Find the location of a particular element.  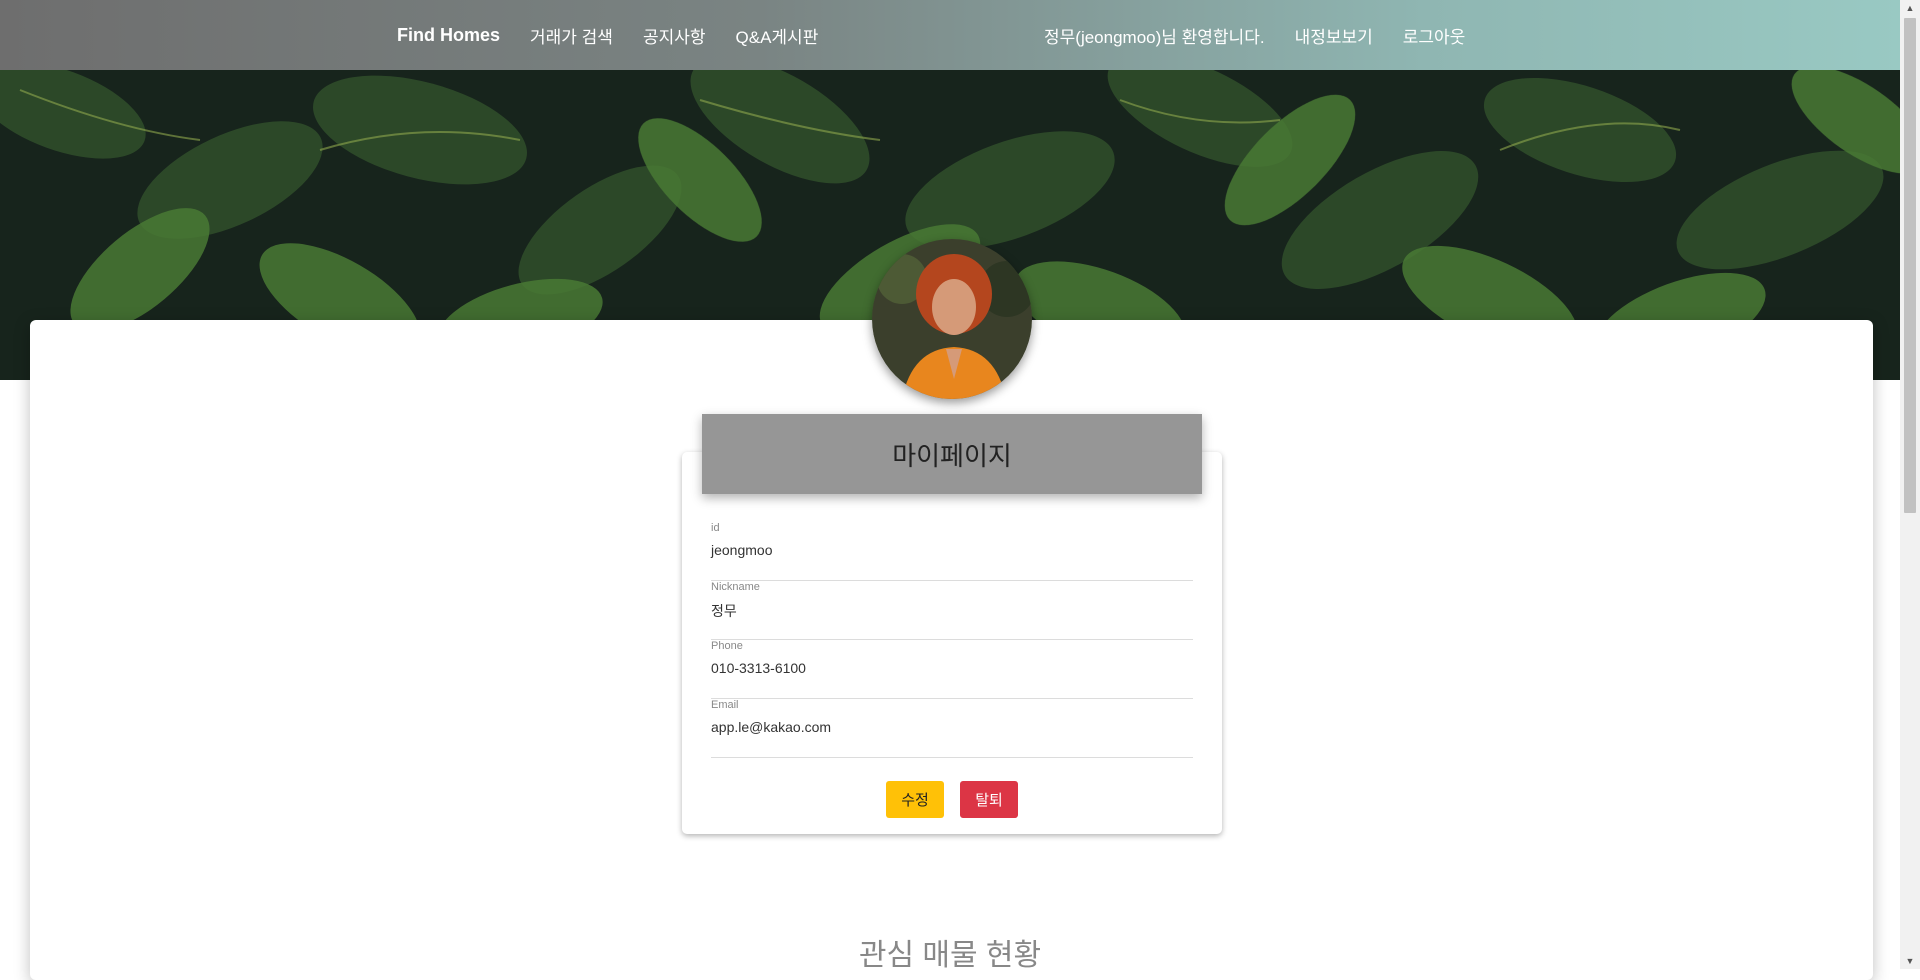

scroll-down-arrow-icon: ▼ is located at coordinates (1910, 961).